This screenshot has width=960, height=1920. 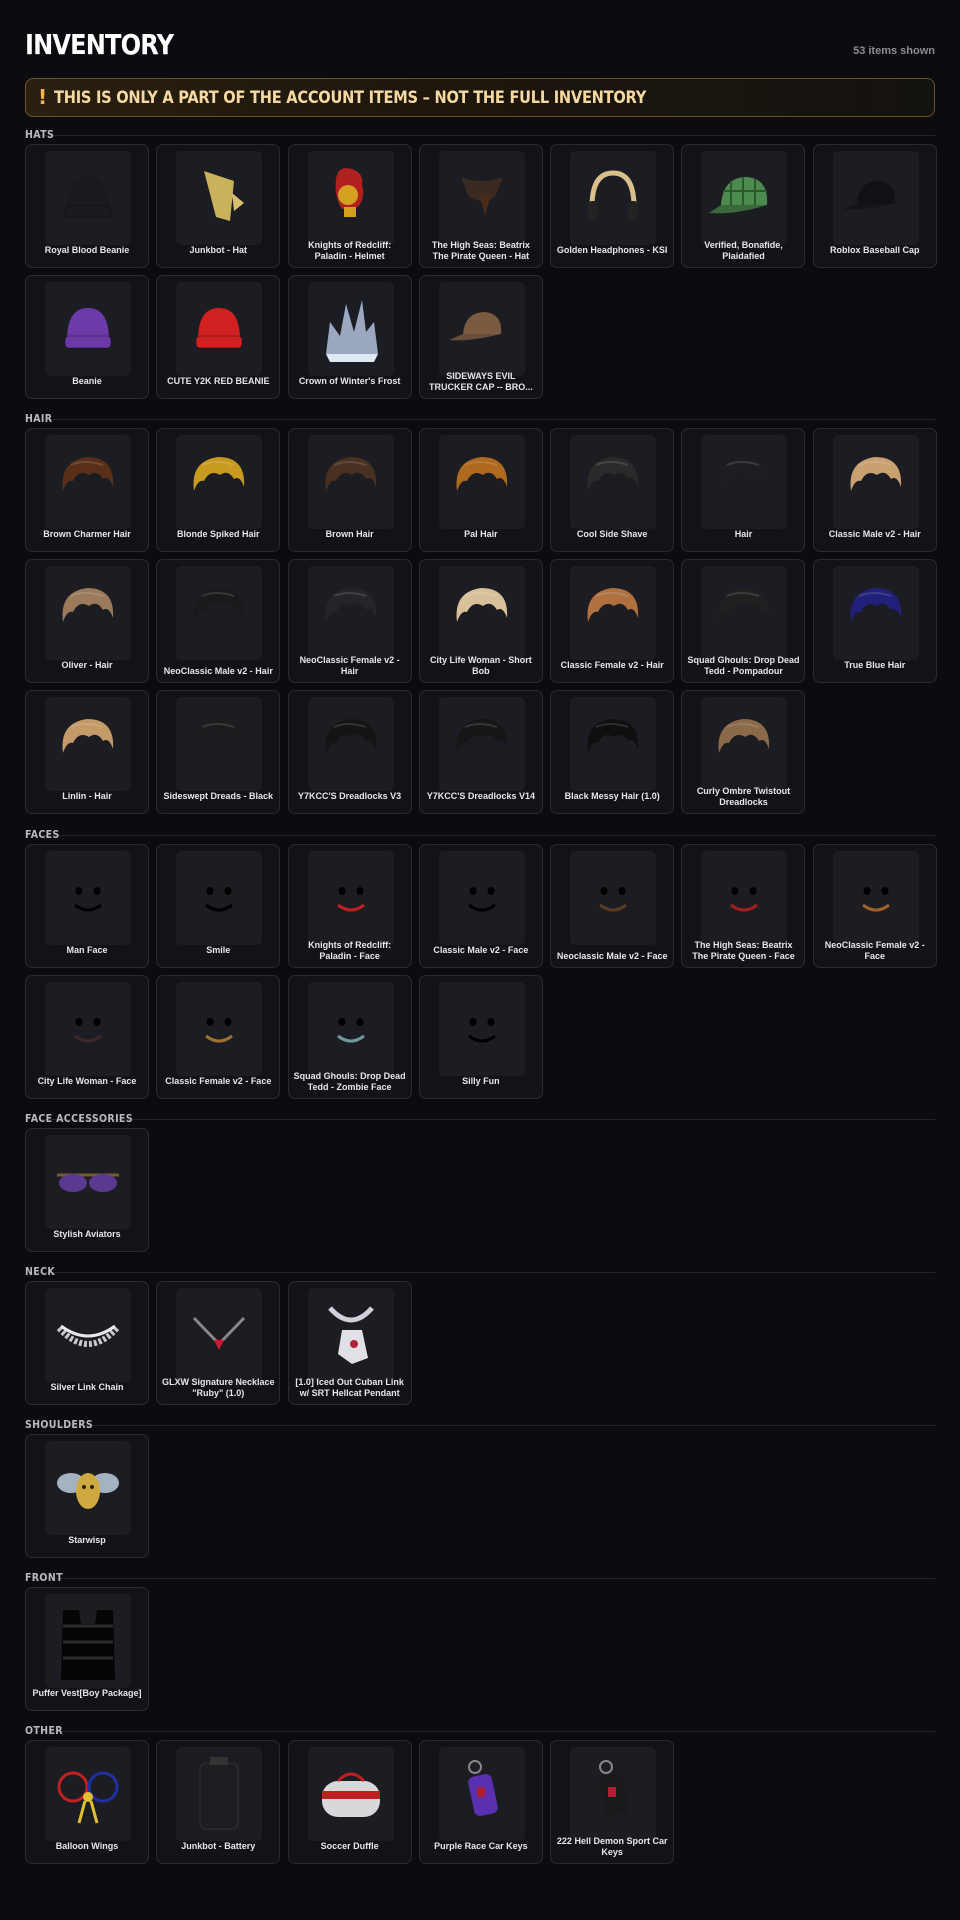 I want to click on item-card: Purple Race Car Keys, so click(x=480, y=1802).